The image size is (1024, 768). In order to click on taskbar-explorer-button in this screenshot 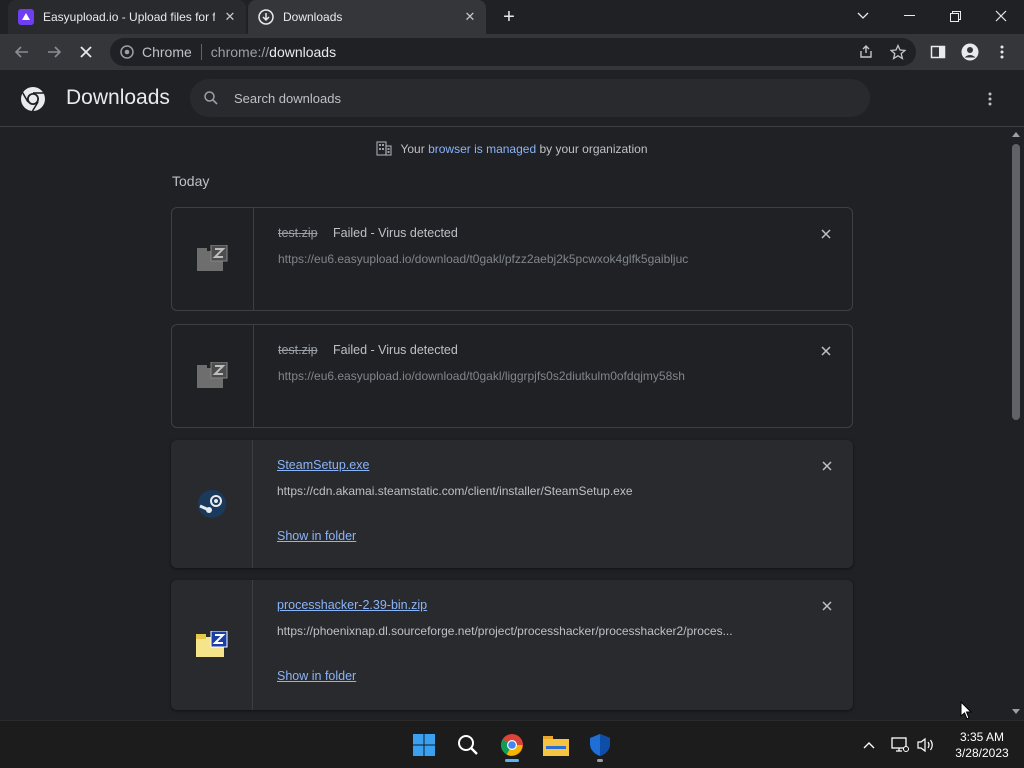, I will do `click(556, 745)`.